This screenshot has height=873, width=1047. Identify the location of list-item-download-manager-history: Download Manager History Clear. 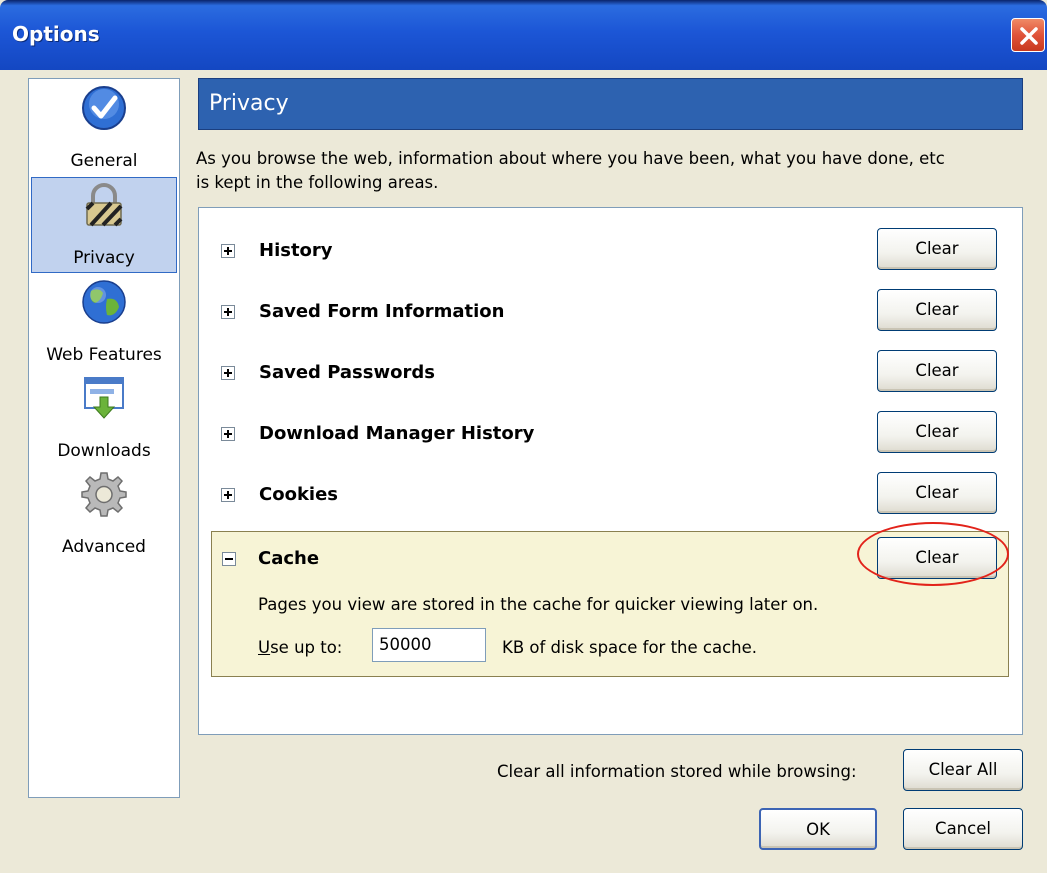
(610, 437).